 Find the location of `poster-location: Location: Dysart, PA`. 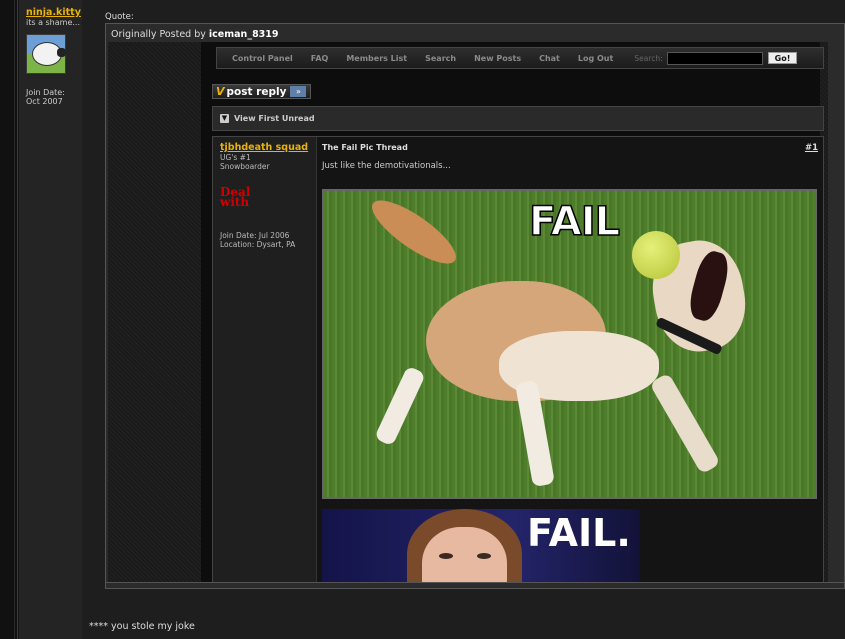

poster-location: Location: Dysart, PA is located at coordinates (258, 244).